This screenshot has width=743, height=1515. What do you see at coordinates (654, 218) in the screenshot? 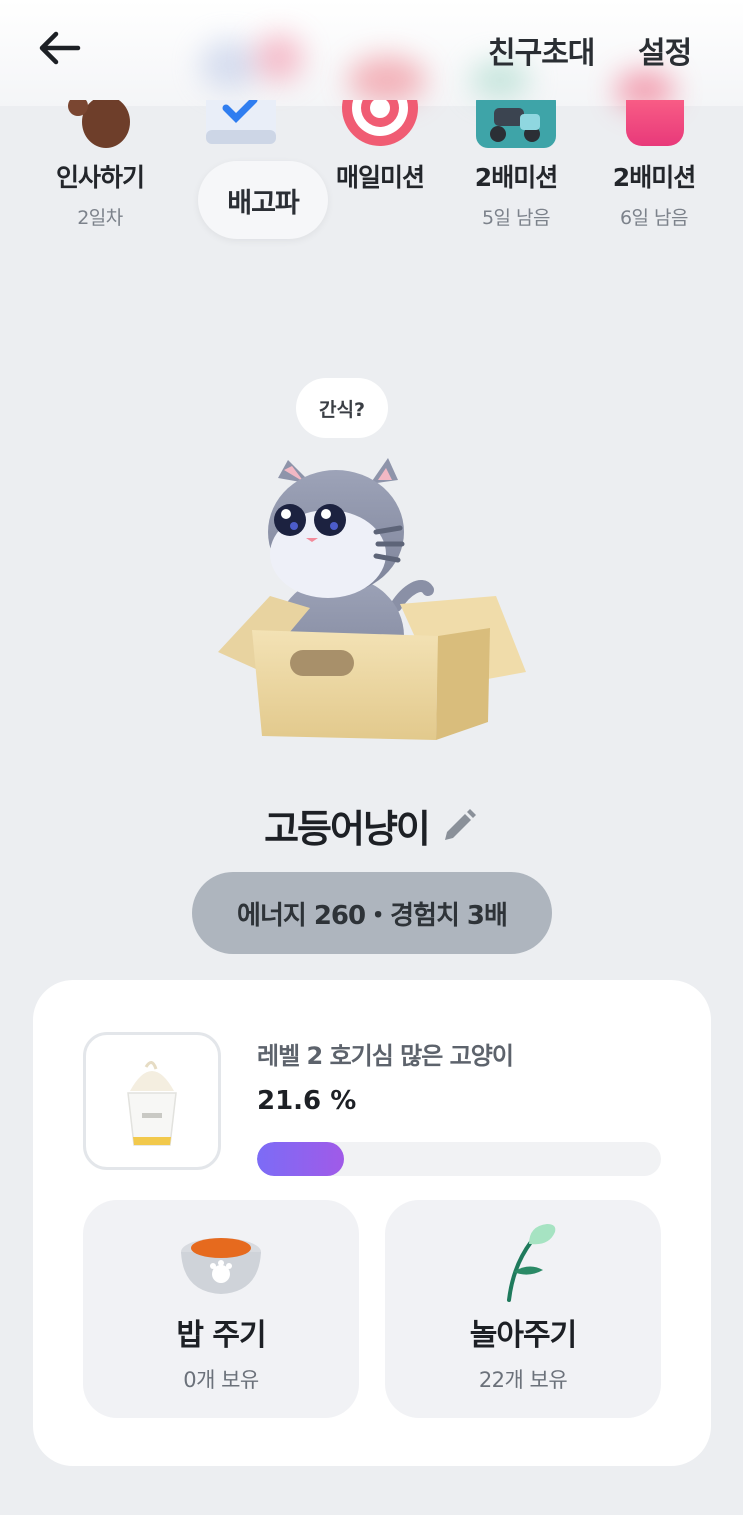
I see `mission-sub: 6일 남음` at bounding box center [654, 218].